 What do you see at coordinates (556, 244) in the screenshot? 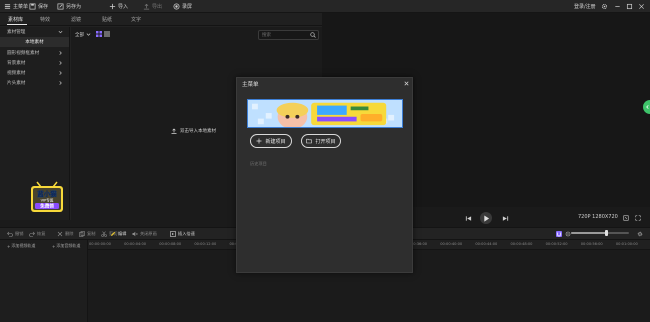
I see `timeline-tick-label: 00:00:52:00` at bounding box center [556, 244].